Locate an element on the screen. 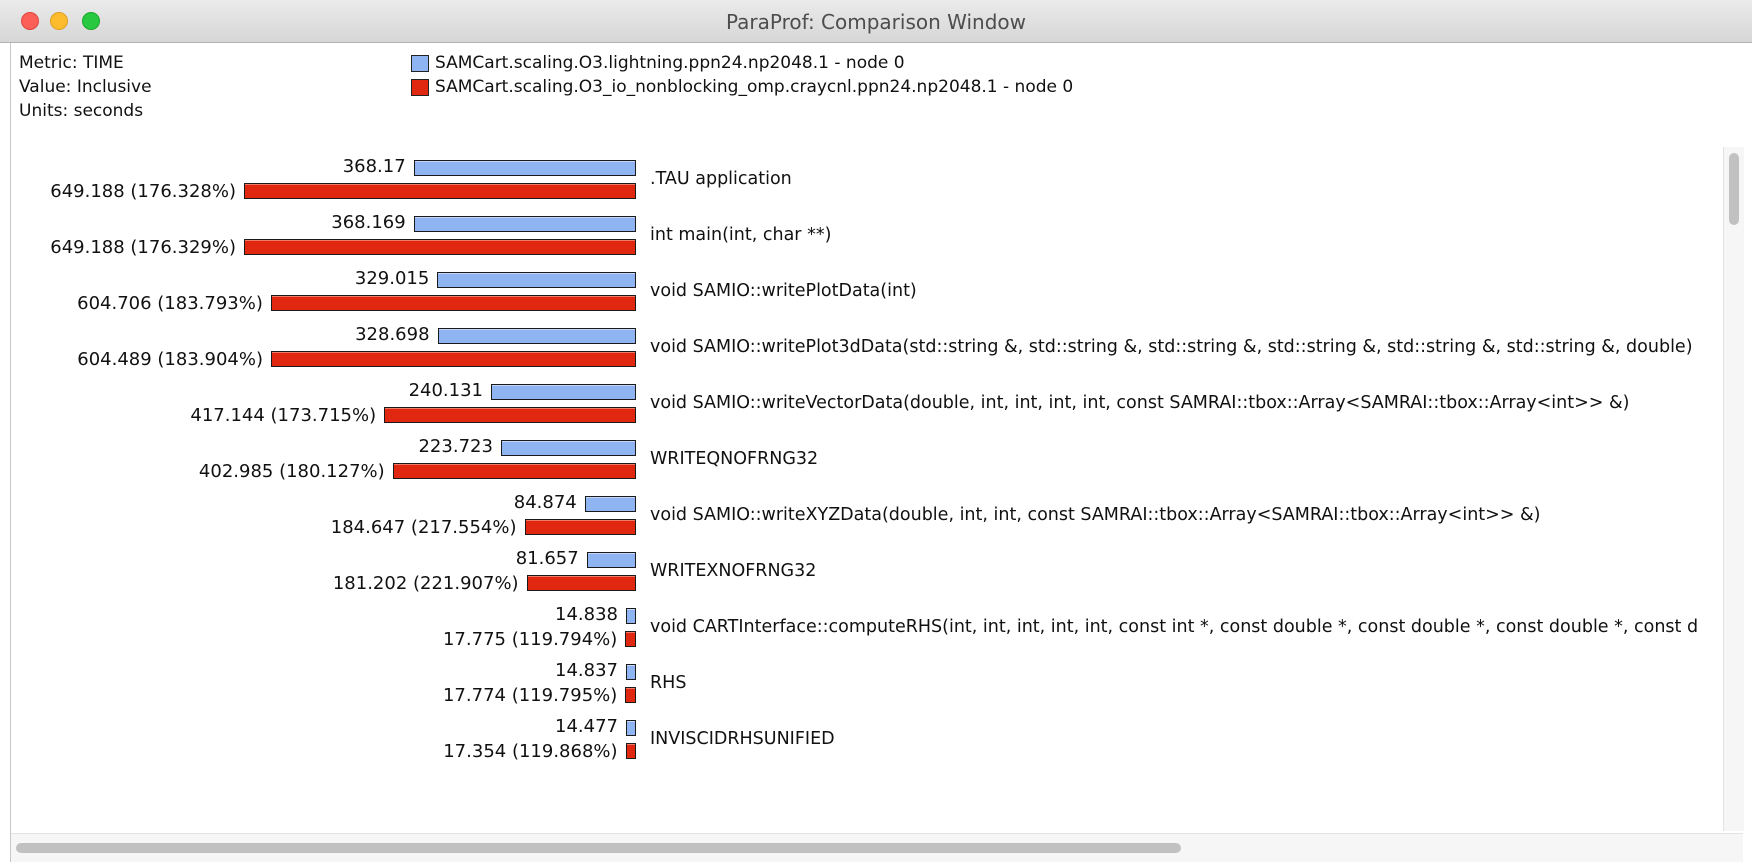 The height and width of the screenshot is (862, 1752). units-label: Units: seconds is located at coordinates (81, 111).